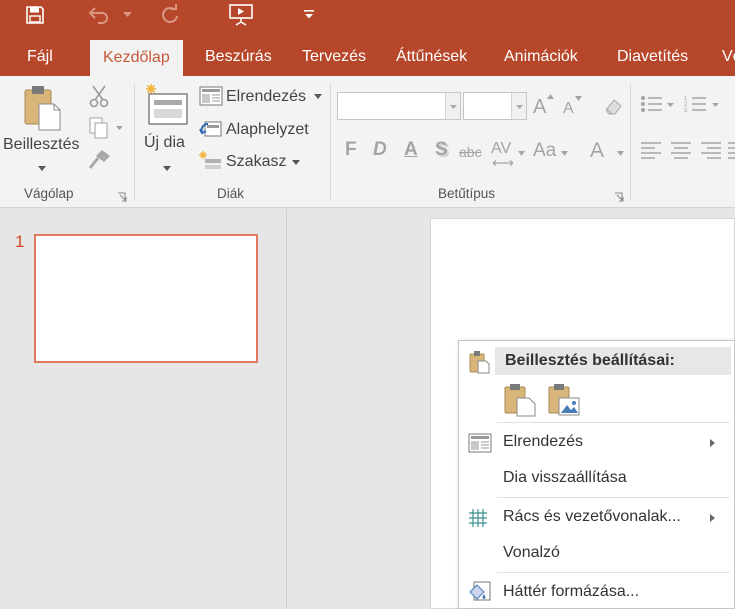 The height and width of the screenshot is (609, 735). I want to click on font-launcher-icon, so click(619, 197).